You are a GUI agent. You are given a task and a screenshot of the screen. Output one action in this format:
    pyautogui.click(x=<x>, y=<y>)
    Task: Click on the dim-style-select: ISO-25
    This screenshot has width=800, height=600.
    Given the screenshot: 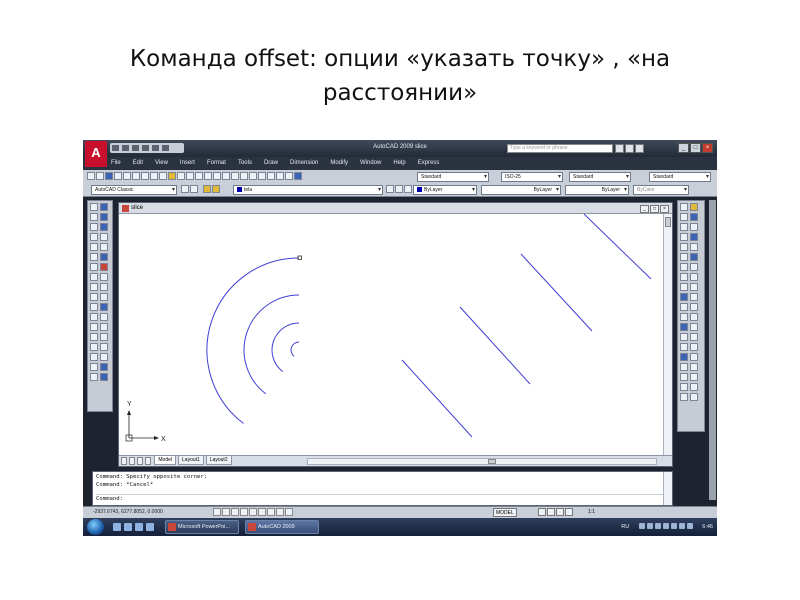 What is the action you would take?
    pyautogui.click(x=532, y=177)
    